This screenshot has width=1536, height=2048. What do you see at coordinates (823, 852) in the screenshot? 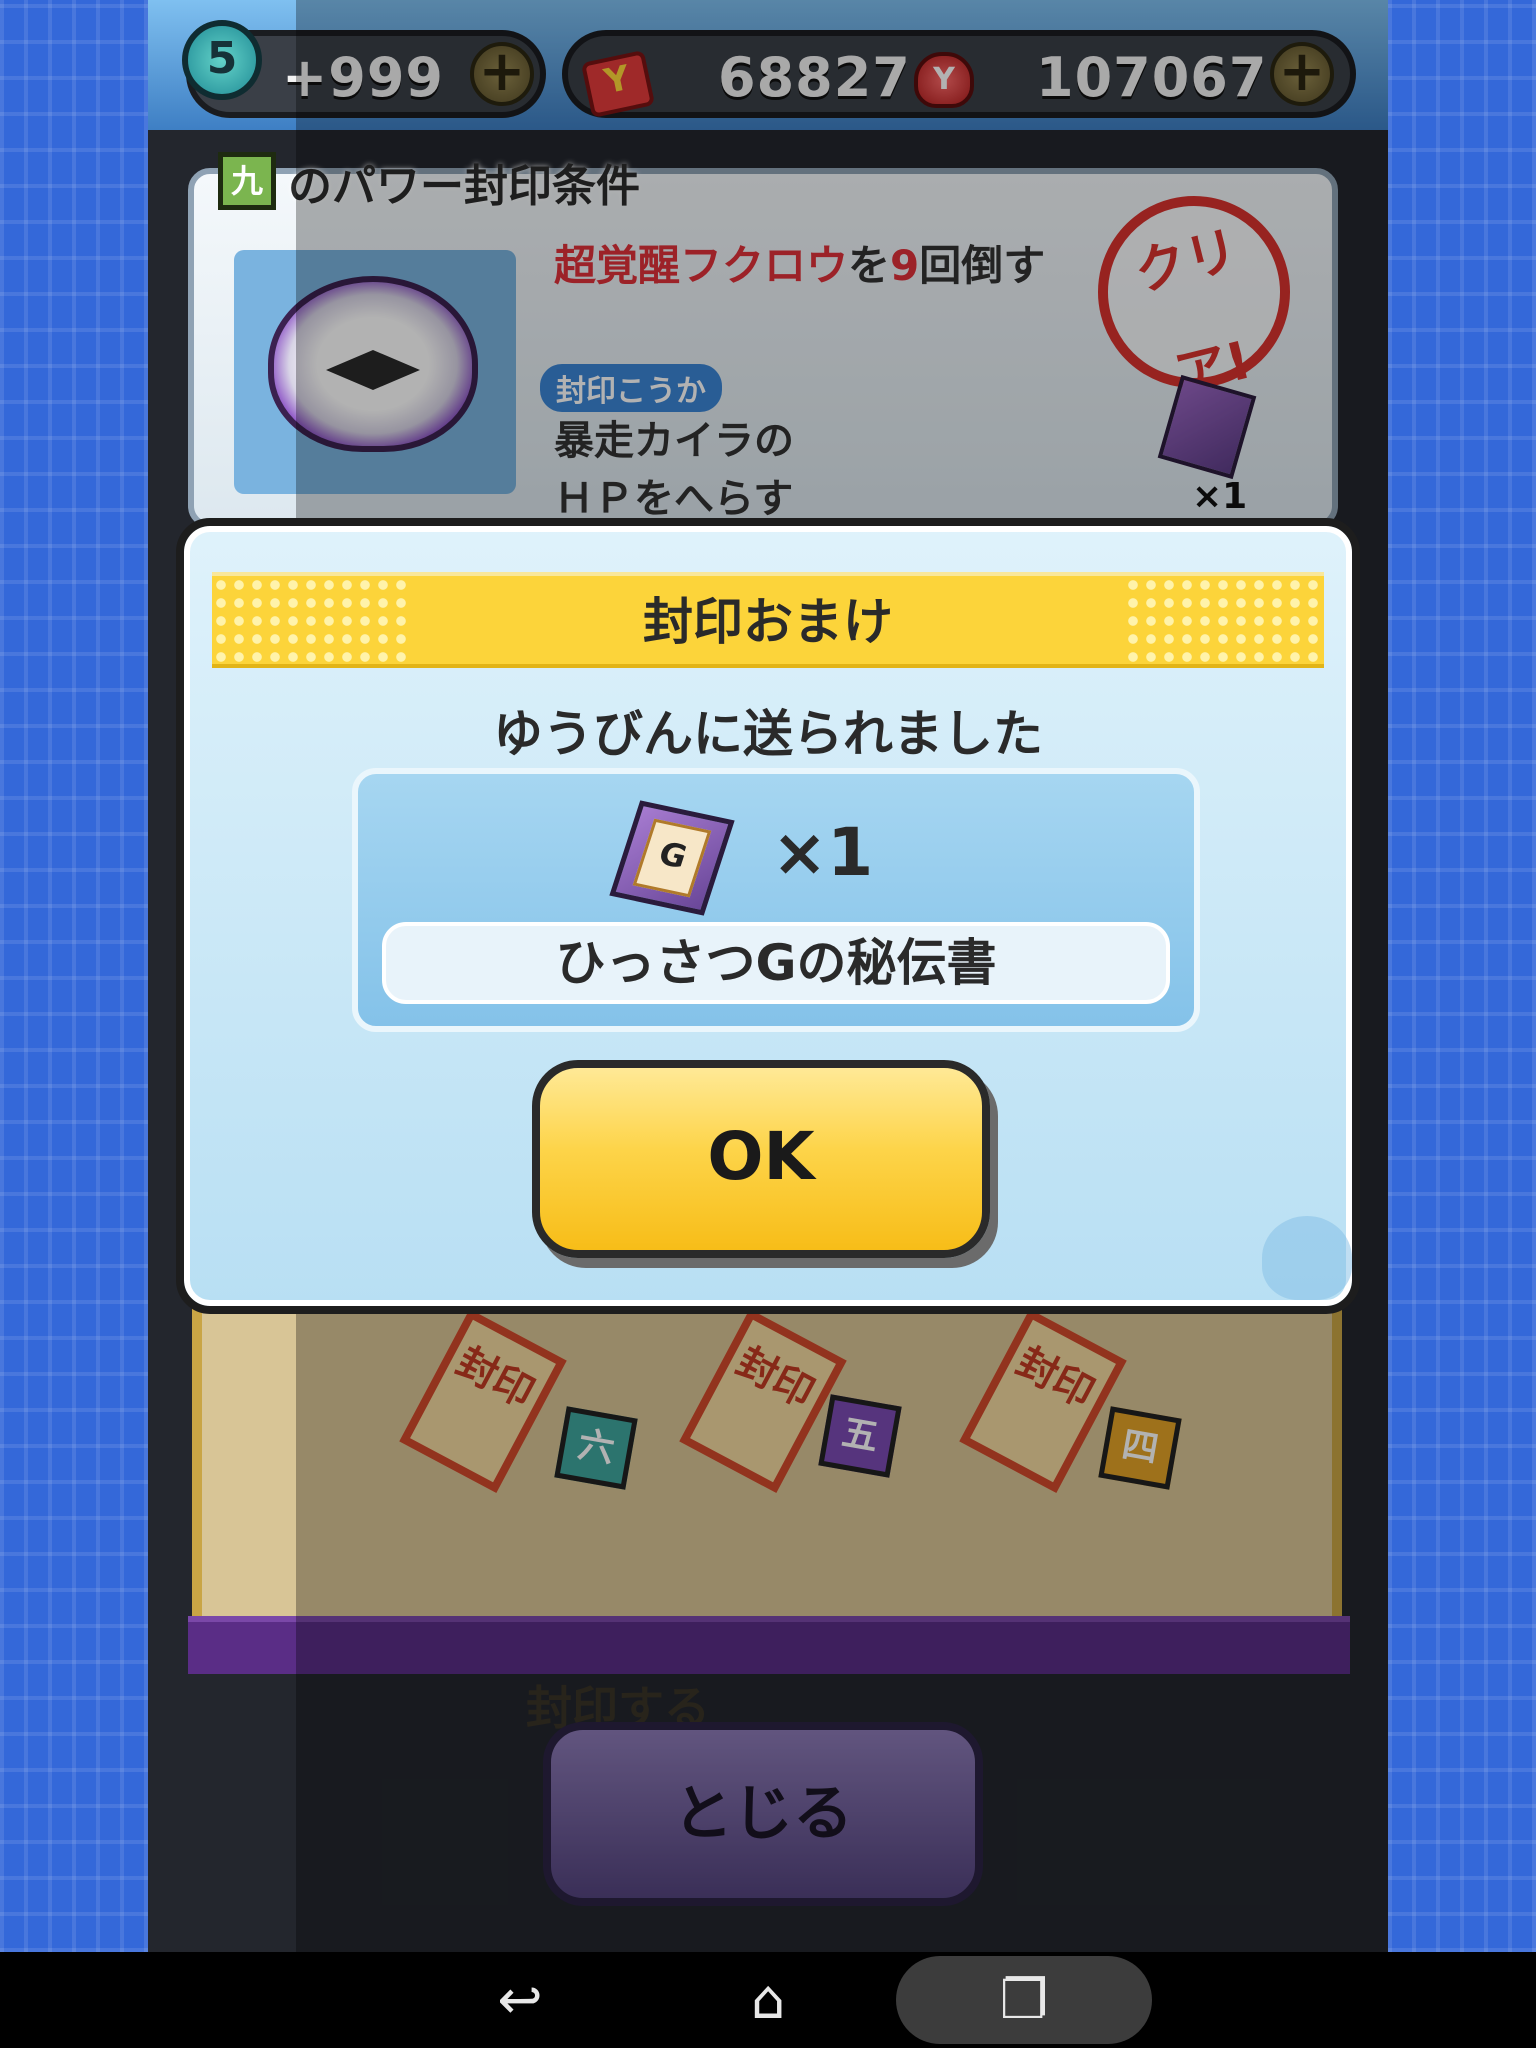
I see `item-quantity: ×1` at bounding box center [823, 852].